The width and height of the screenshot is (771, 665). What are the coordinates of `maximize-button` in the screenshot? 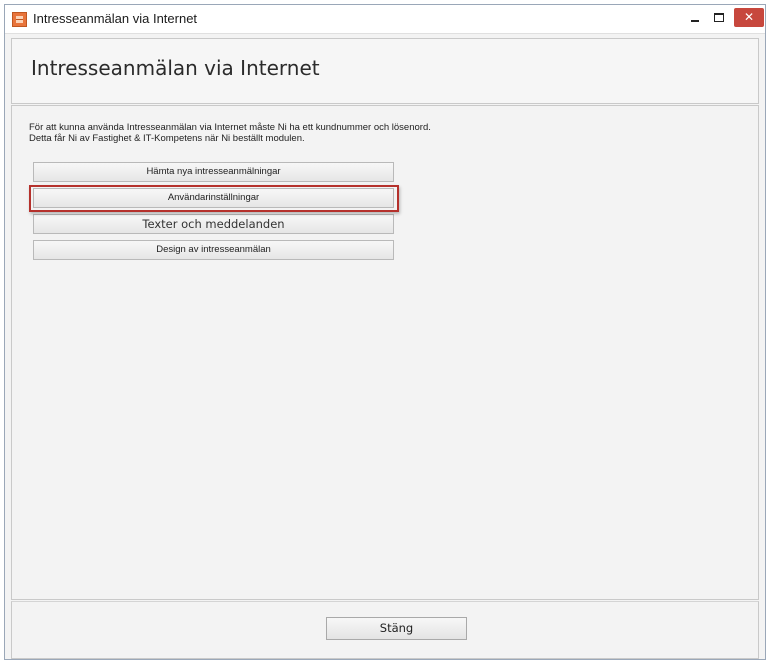 It's located at (719, 17).